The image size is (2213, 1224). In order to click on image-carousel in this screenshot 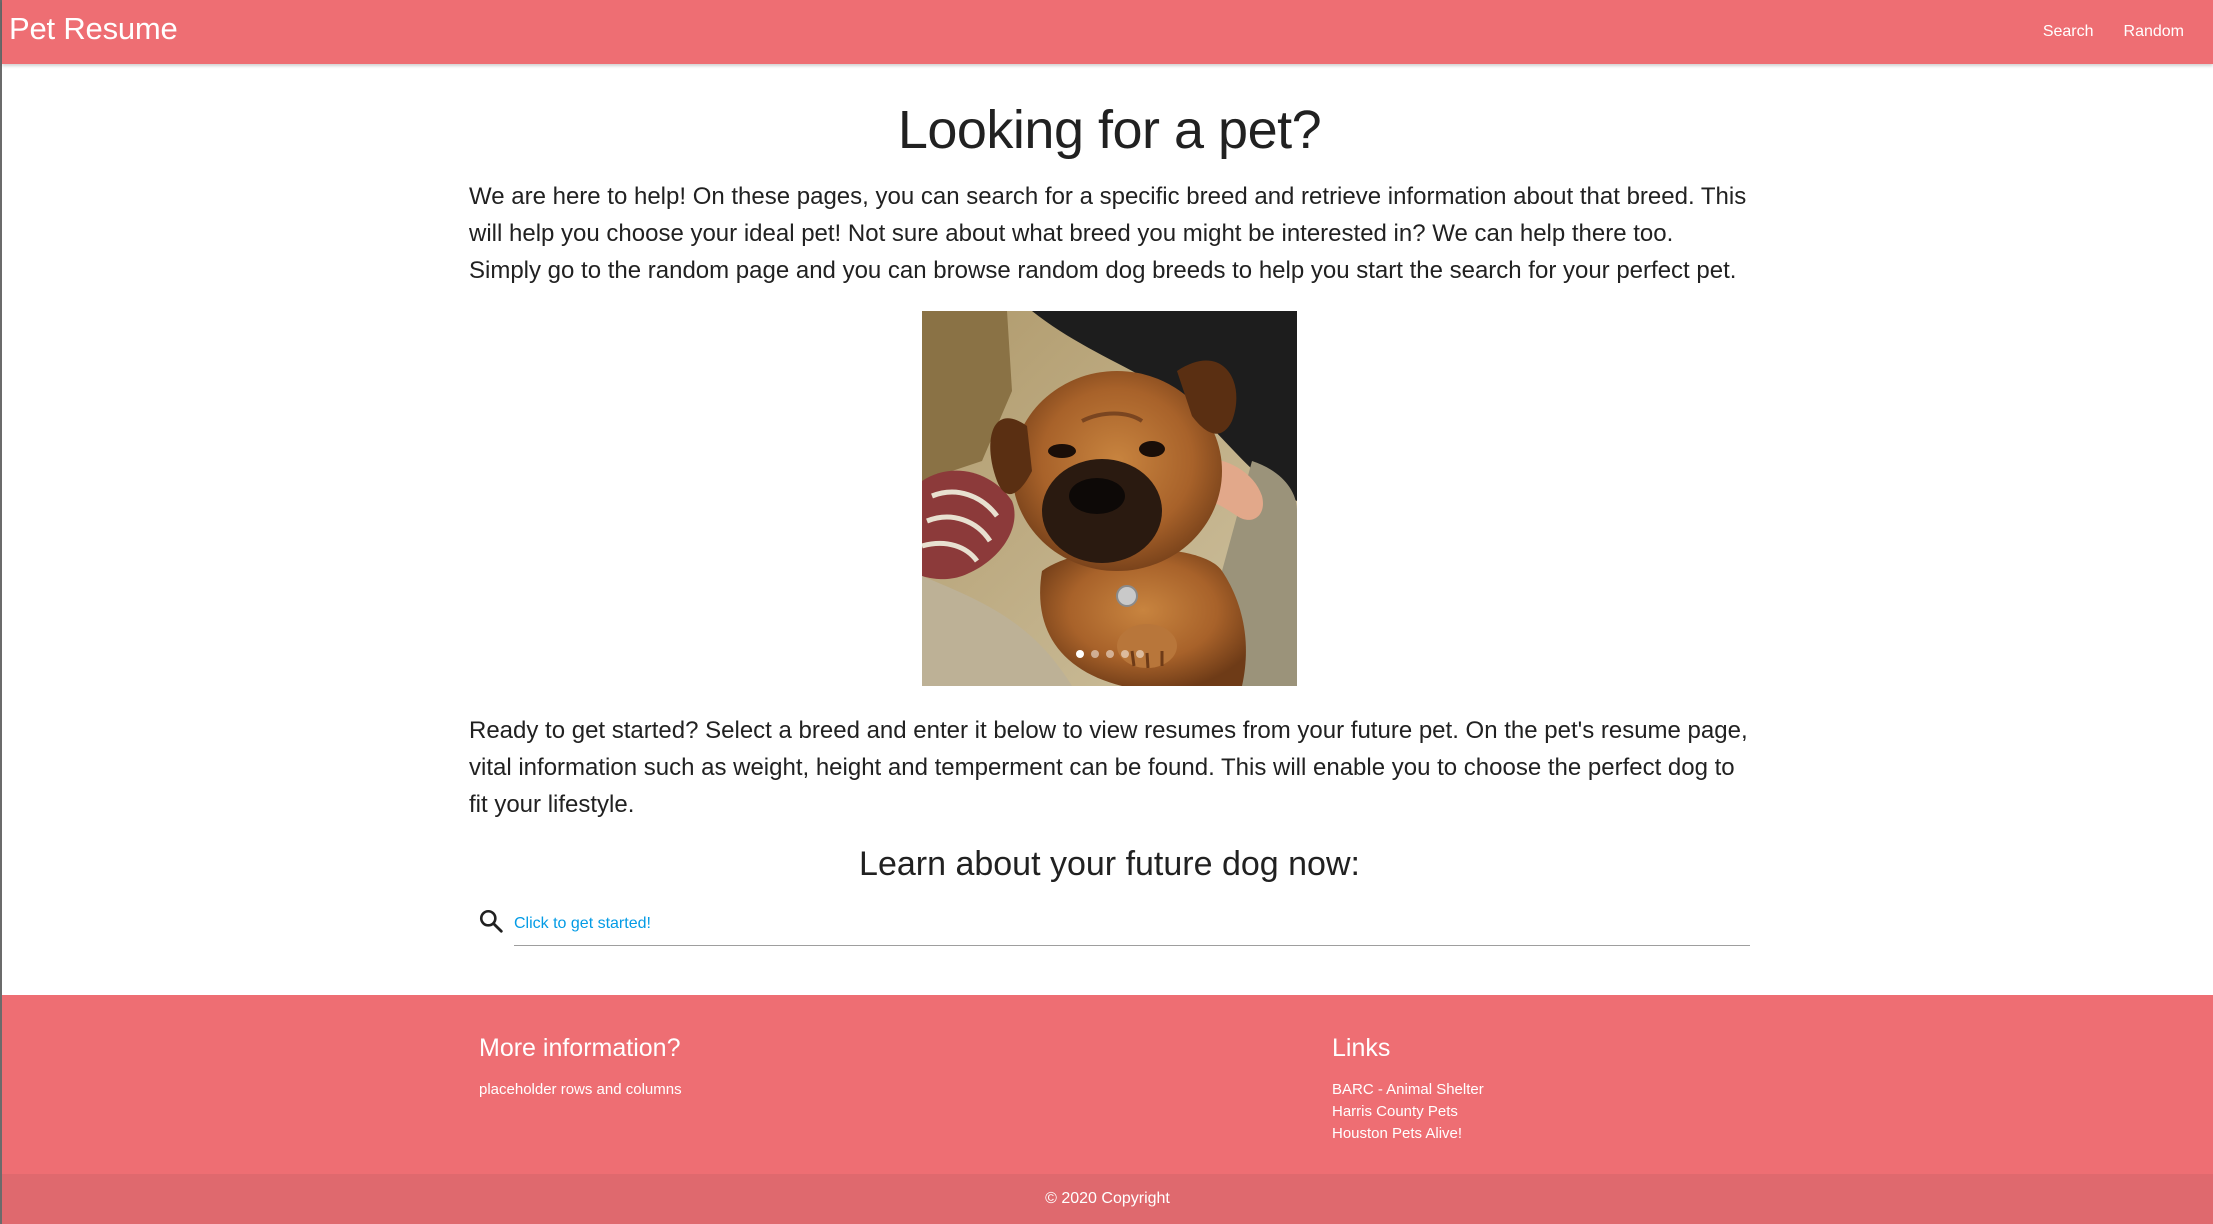, I will do `click(1109, 498)`.